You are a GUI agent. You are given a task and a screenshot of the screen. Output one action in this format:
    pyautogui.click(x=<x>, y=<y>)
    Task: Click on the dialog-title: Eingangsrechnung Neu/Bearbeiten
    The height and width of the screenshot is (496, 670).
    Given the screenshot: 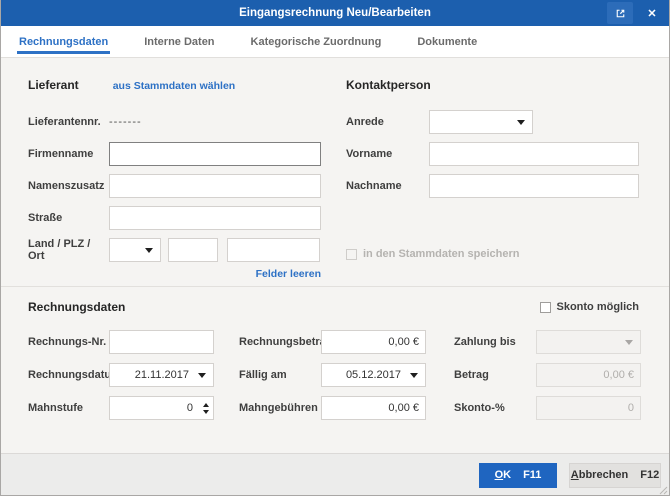 What is the action you would take?
    pyautogui.click(x=335, y=13)
    